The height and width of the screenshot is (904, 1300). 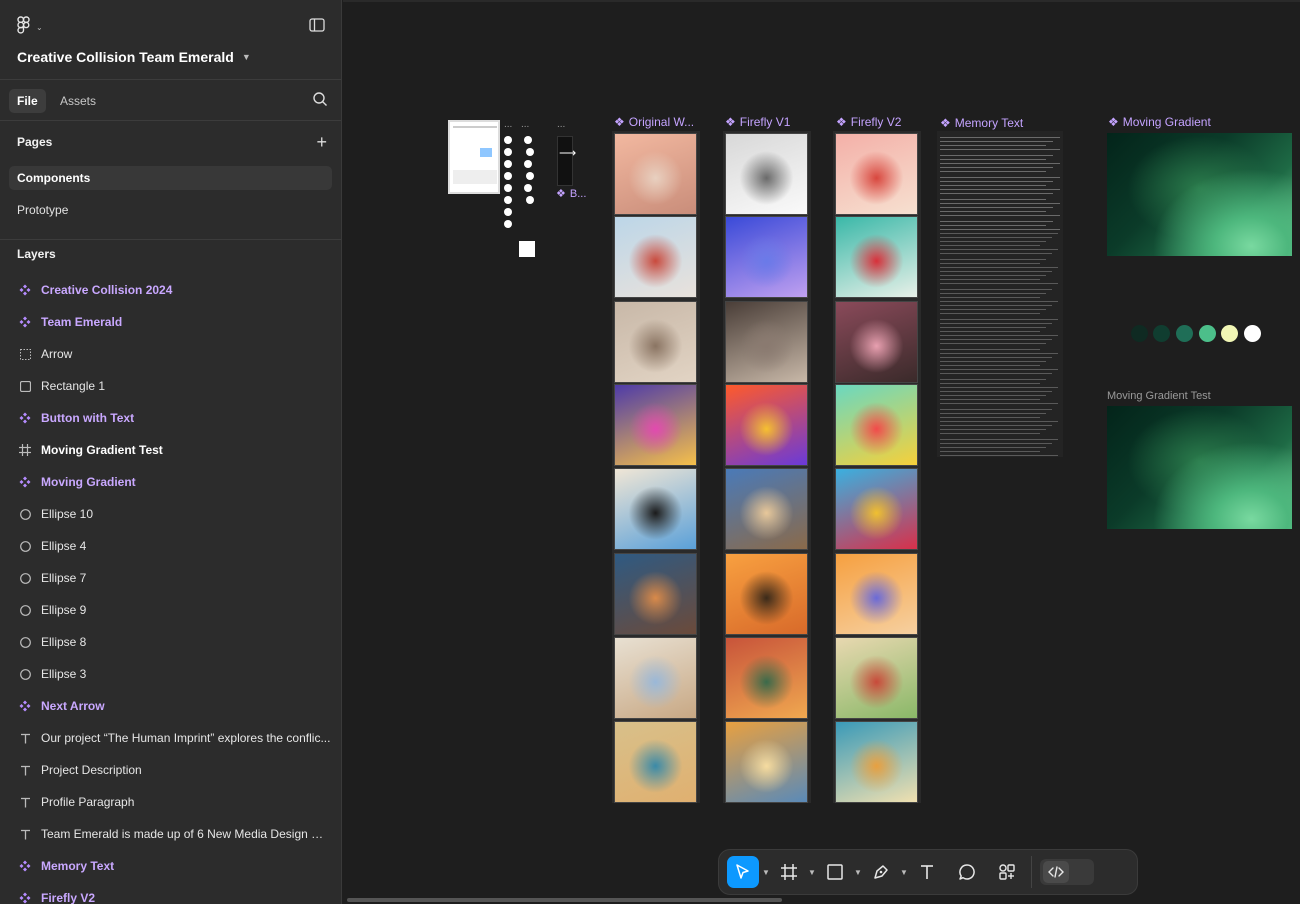 I want to click on layer-item: Moving Gradient Test, so click(x=170, y=450).